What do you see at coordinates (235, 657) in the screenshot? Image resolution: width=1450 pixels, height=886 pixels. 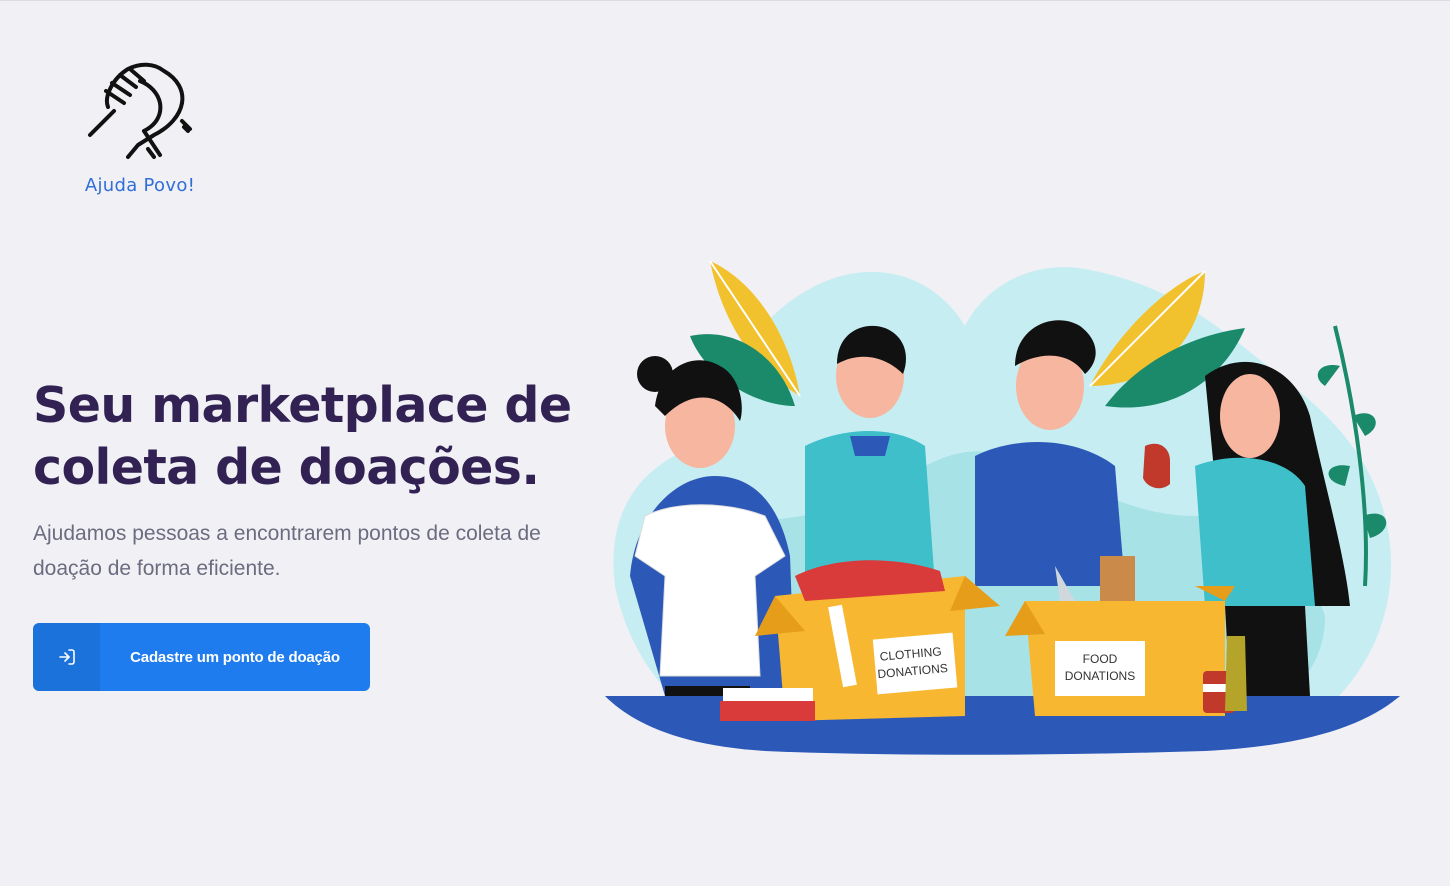 I see `cta-label: Cadastre um ponto de doação` at bounding box center [235, 657].